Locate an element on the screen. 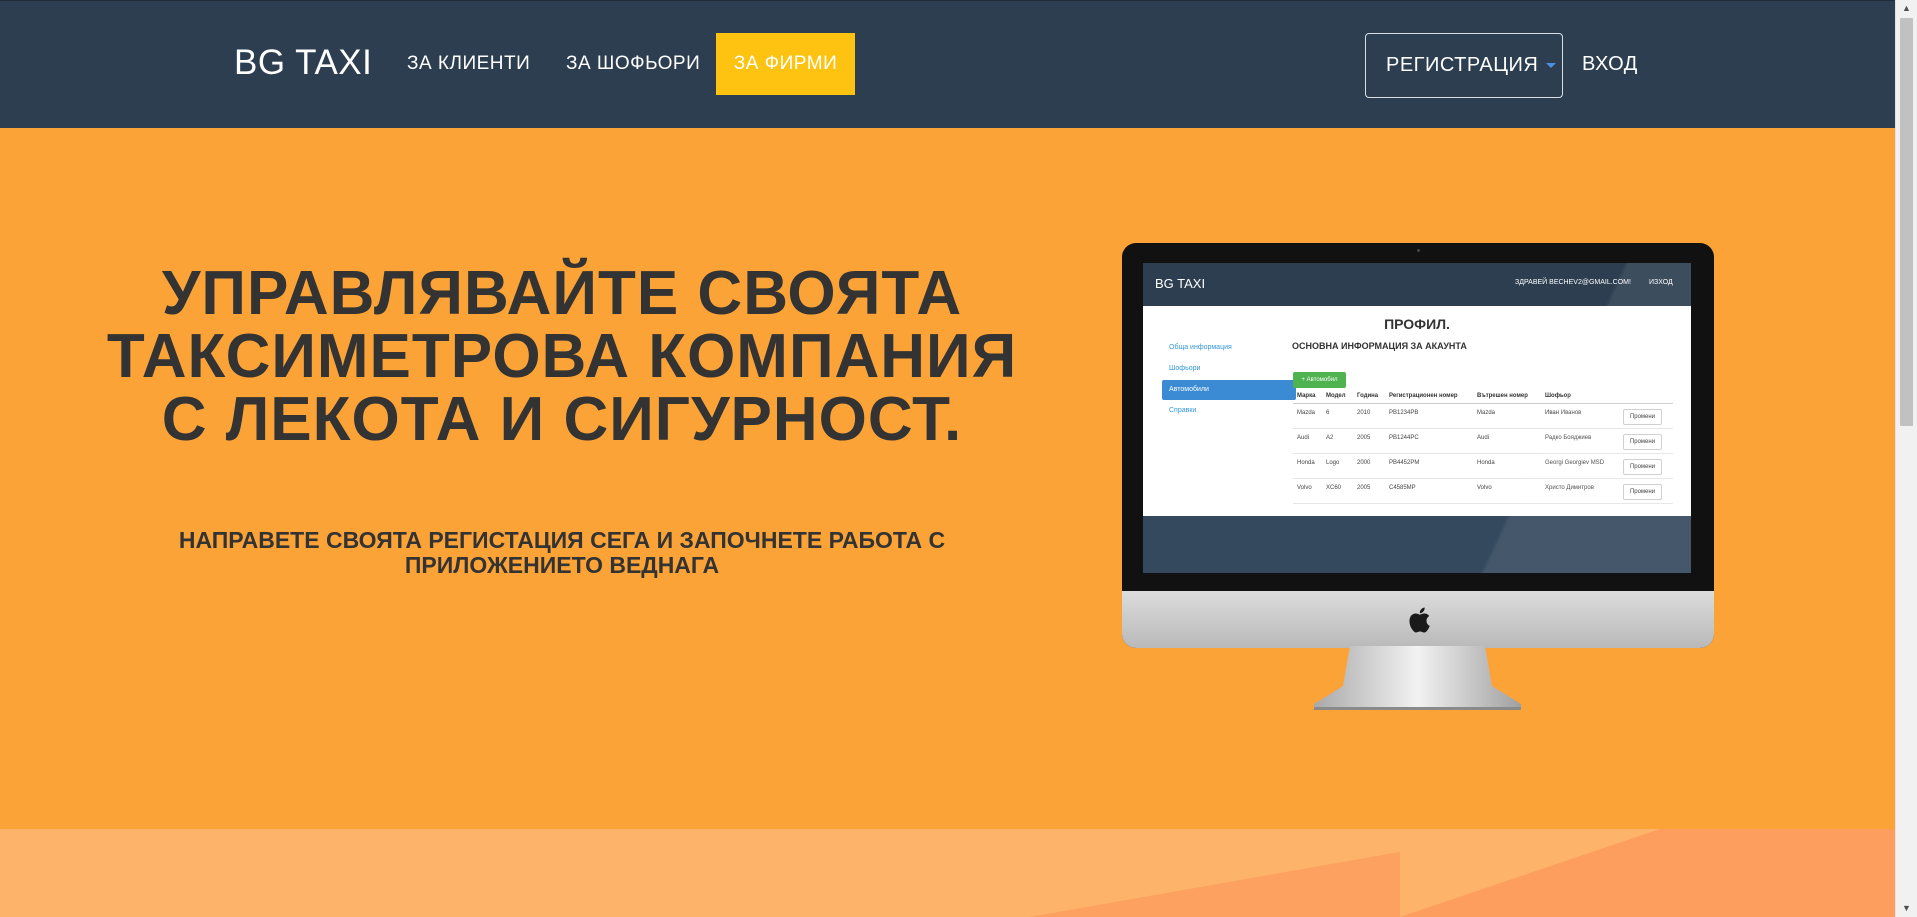 The height and width of the screenshot is (917, 1917). scroll-down-icon: ▼ is located at coordinates (1906, 908).